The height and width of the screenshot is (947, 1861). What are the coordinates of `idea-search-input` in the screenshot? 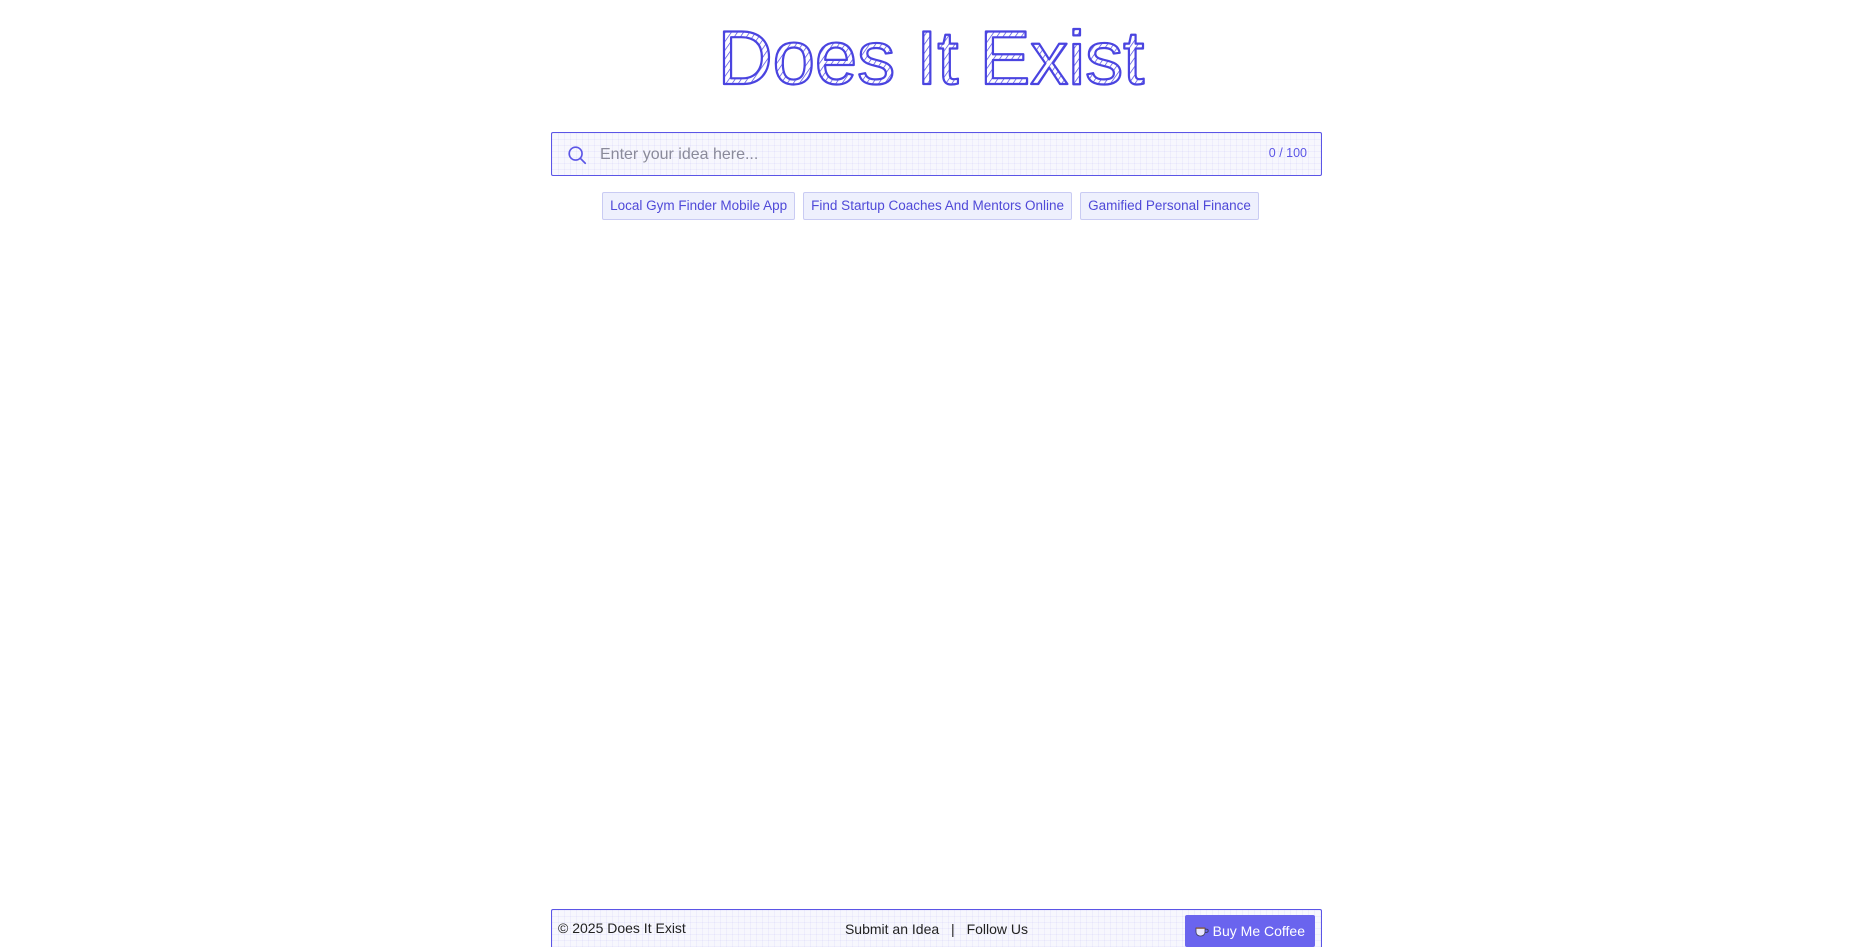 It's located at (920, 155).